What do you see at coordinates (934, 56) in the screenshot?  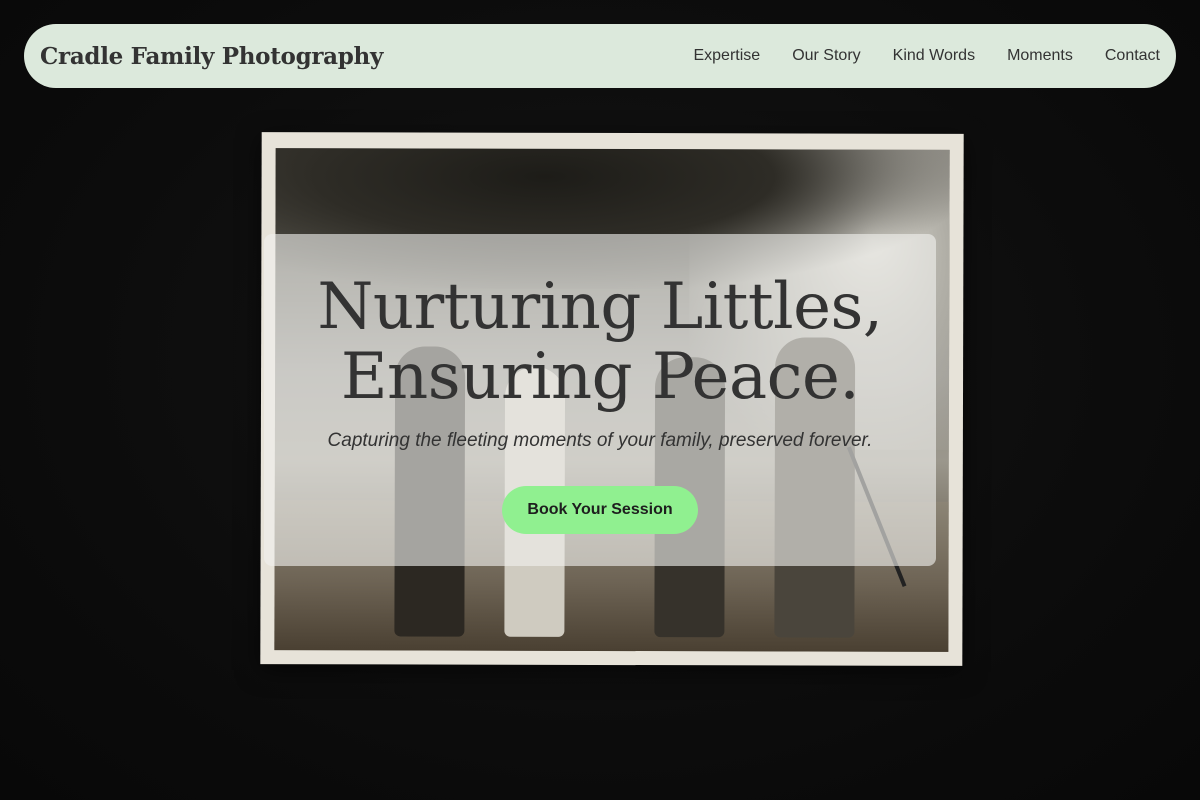 I see `nav-link-kind-words: Kind Words` at bounding box center [934, 56].